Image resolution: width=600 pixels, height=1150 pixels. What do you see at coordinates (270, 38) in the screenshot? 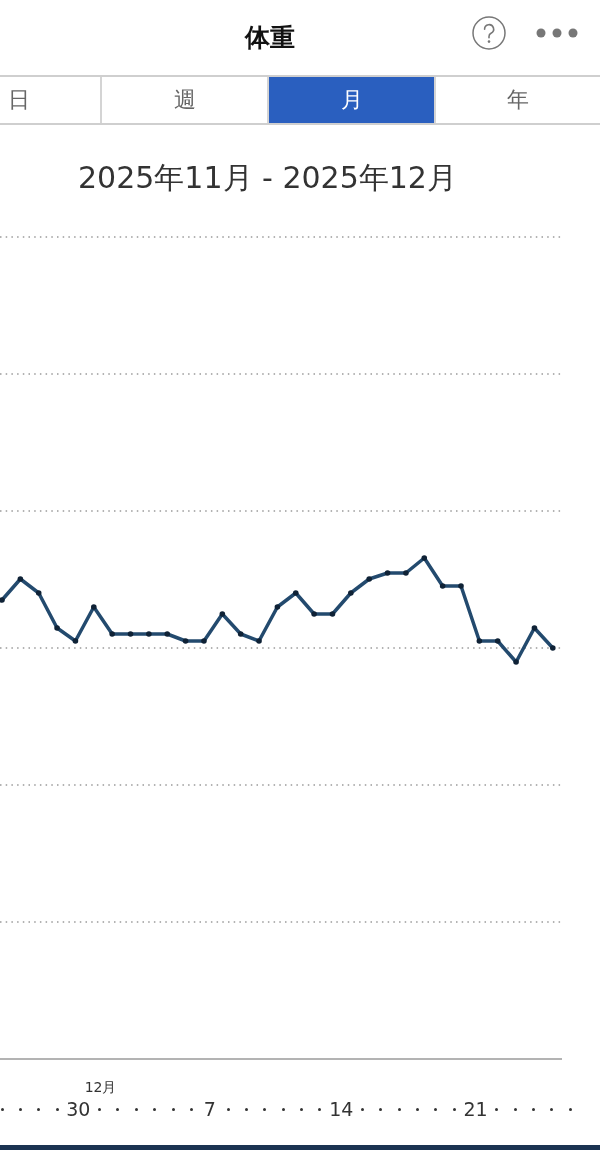
I see `screen-title: 体重` at bounding box center [270, 38].